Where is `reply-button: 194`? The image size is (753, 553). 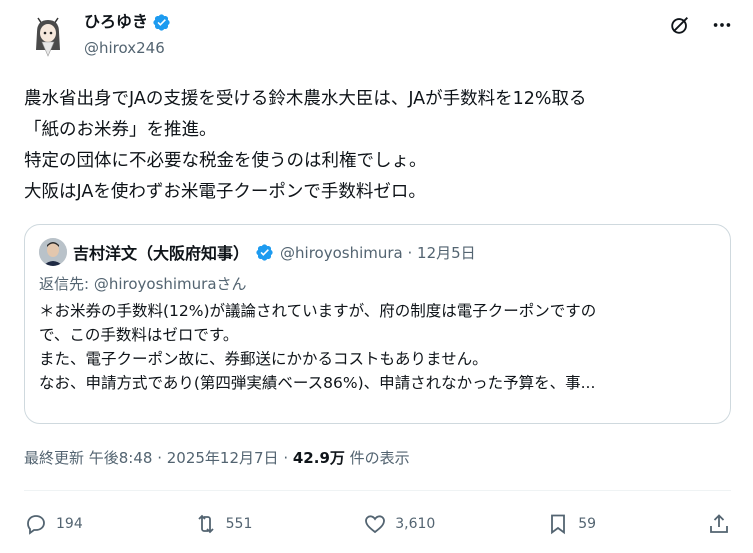
reply-button: 194 is located at coordinates (53, 524).